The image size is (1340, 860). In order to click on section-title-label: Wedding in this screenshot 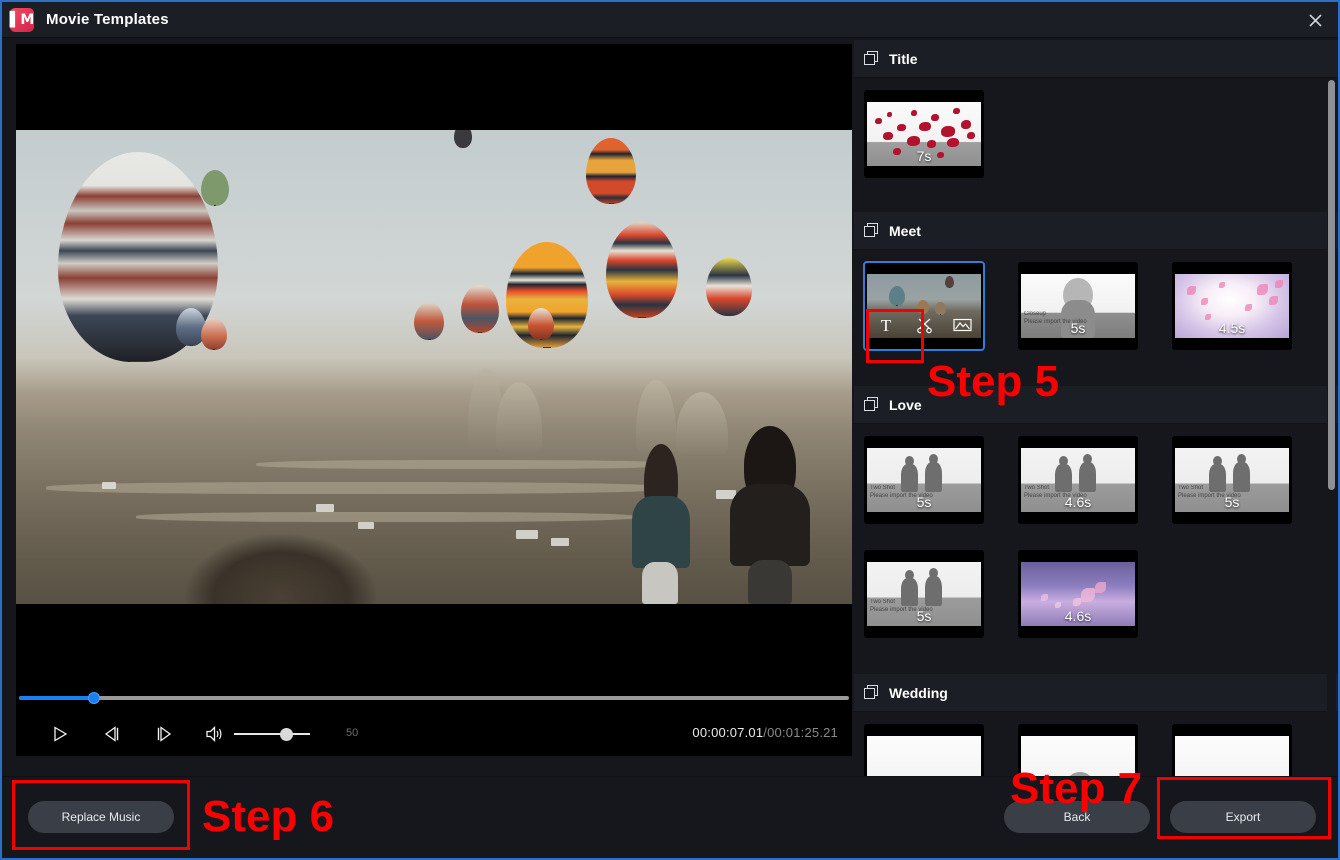, I will do `click(918, 692)`.